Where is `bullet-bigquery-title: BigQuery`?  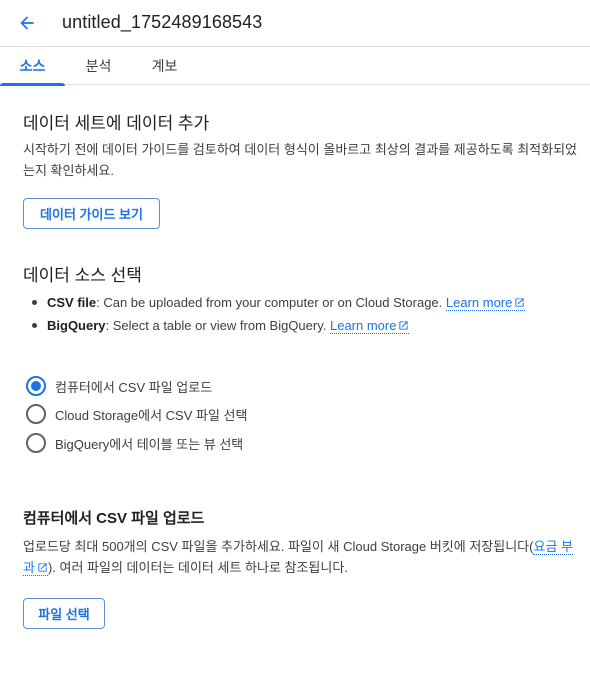
bullet-bigquery-title: BigQuery is located at coordinates (76, 325).